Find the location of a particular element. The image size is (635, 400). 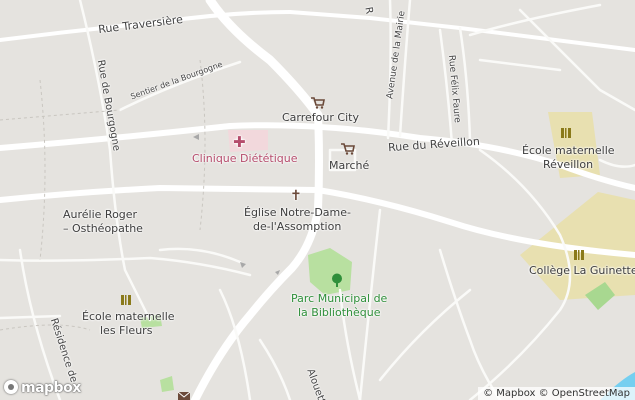

poi-osteopathe-line2: – Osthéopathe is located at coordinates (103, 229).